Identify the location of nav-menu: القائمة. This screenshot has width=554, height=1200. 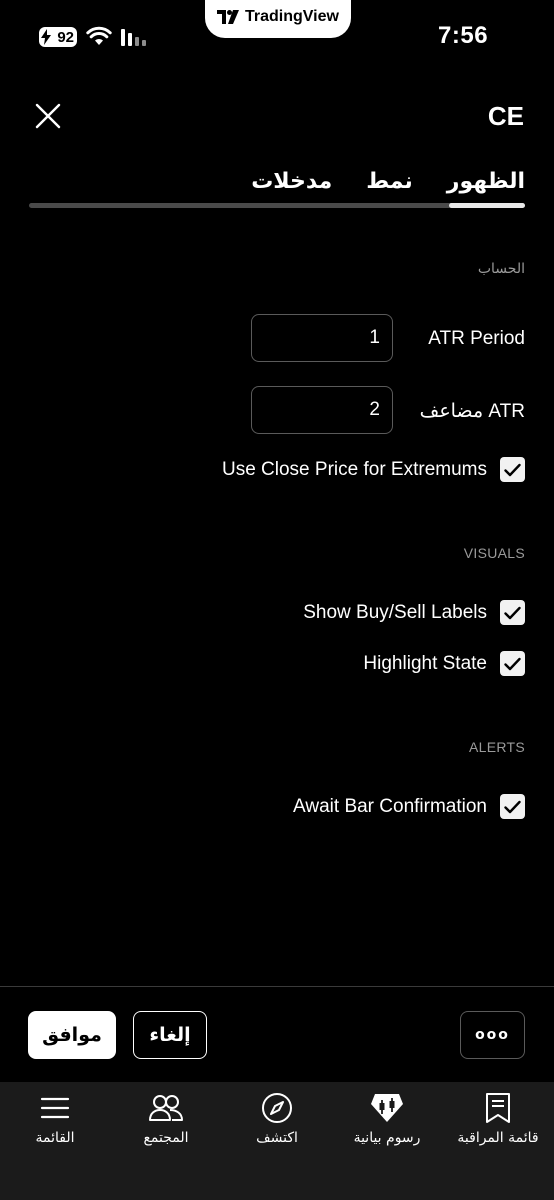
(55, 1119).